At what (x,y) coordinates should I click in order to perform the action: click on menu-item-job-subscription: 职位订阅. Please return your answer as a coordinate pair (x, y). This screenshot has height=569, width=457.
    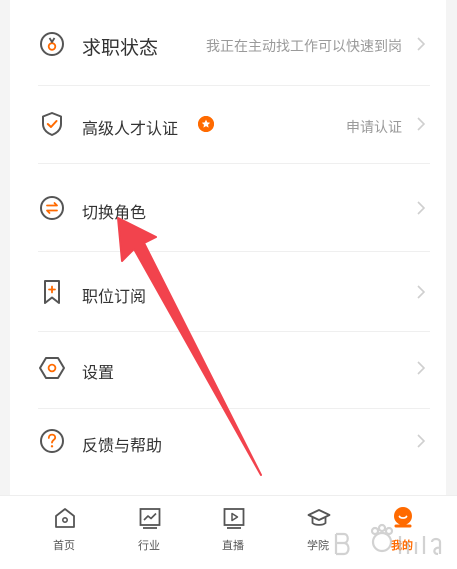
    Looking at the image, I should click on (228, 292).